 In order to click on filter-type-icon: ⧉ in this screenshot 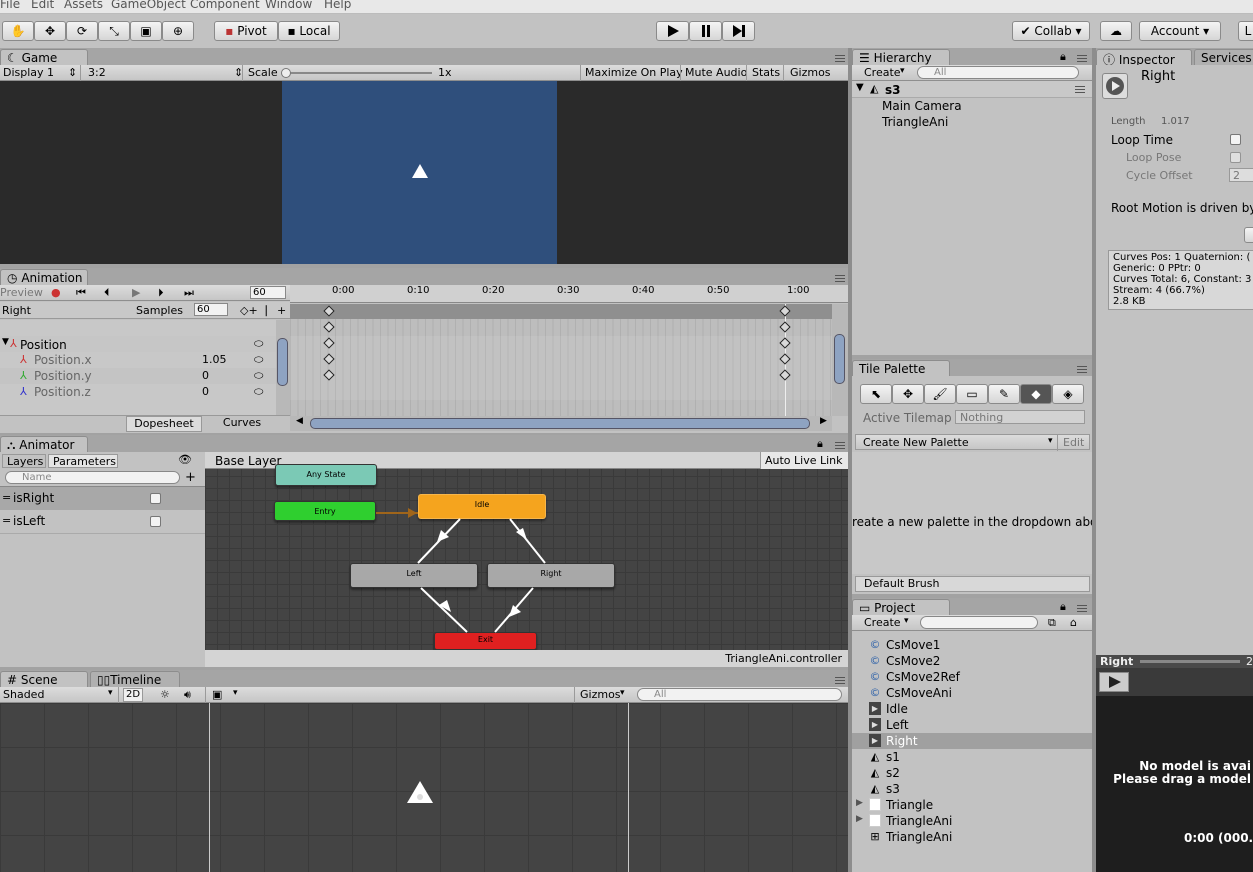, I will do `click(1052, 623)`.